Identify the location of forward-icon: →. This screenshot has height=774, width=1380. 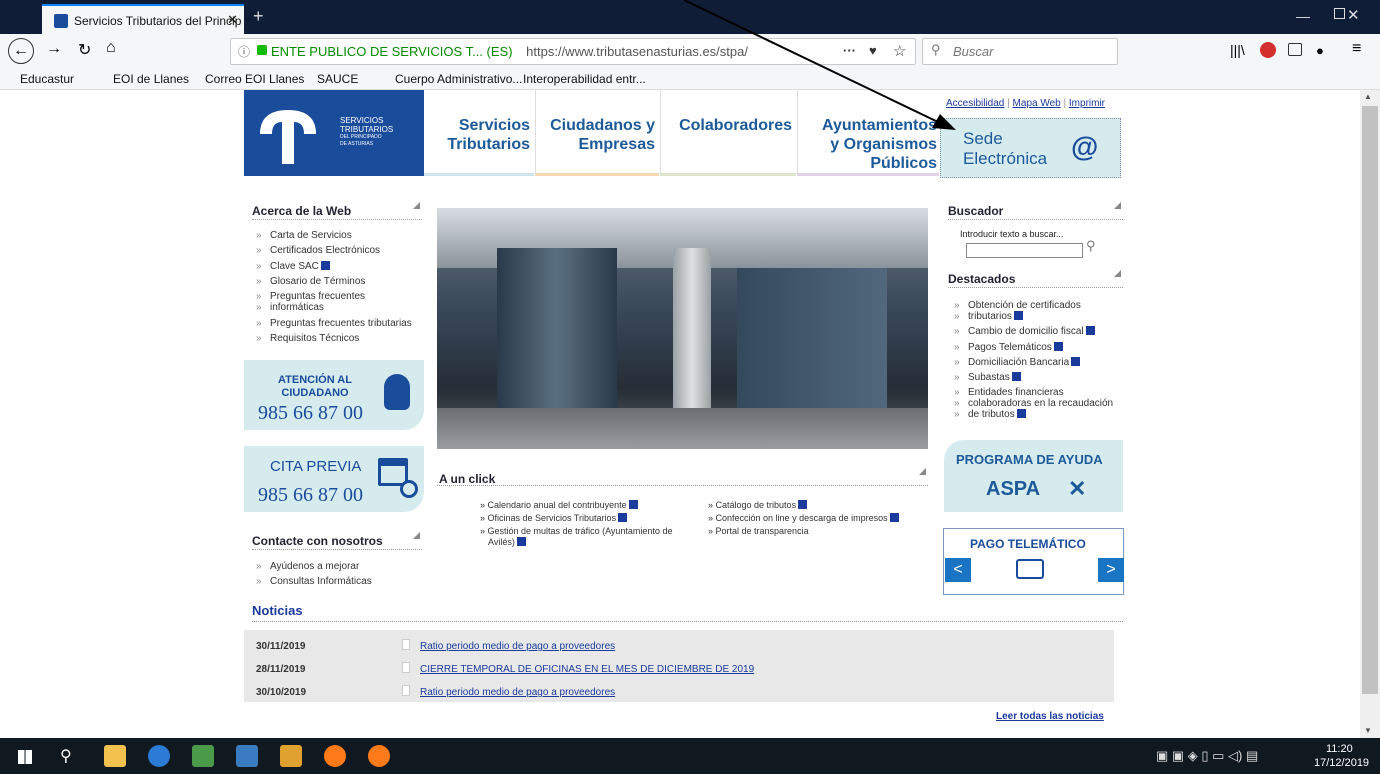
(54, 49).